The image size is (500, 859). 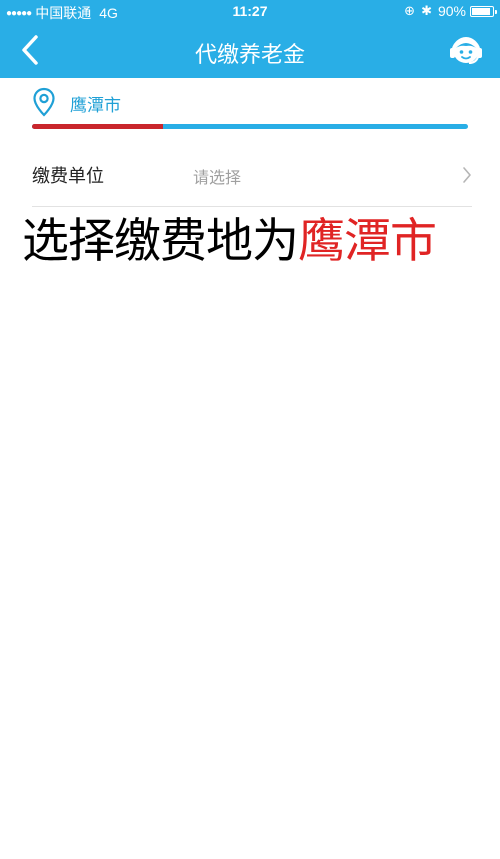 I want to click on progress-fill, so click(x=97, y=126).